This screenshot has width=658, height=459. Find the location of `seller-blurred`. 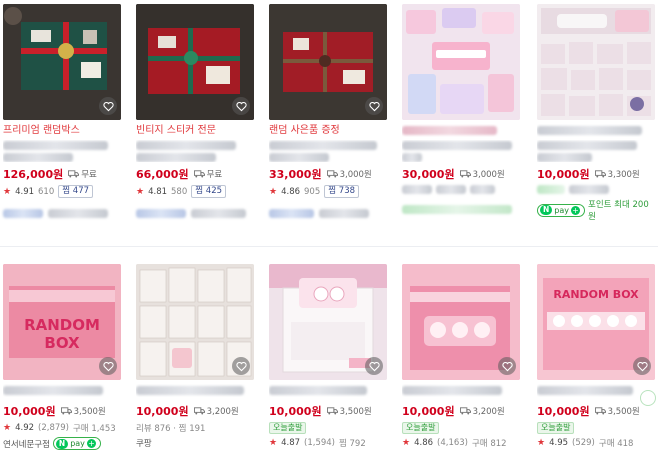

seller-blurred is located at coordinates (62, 212).